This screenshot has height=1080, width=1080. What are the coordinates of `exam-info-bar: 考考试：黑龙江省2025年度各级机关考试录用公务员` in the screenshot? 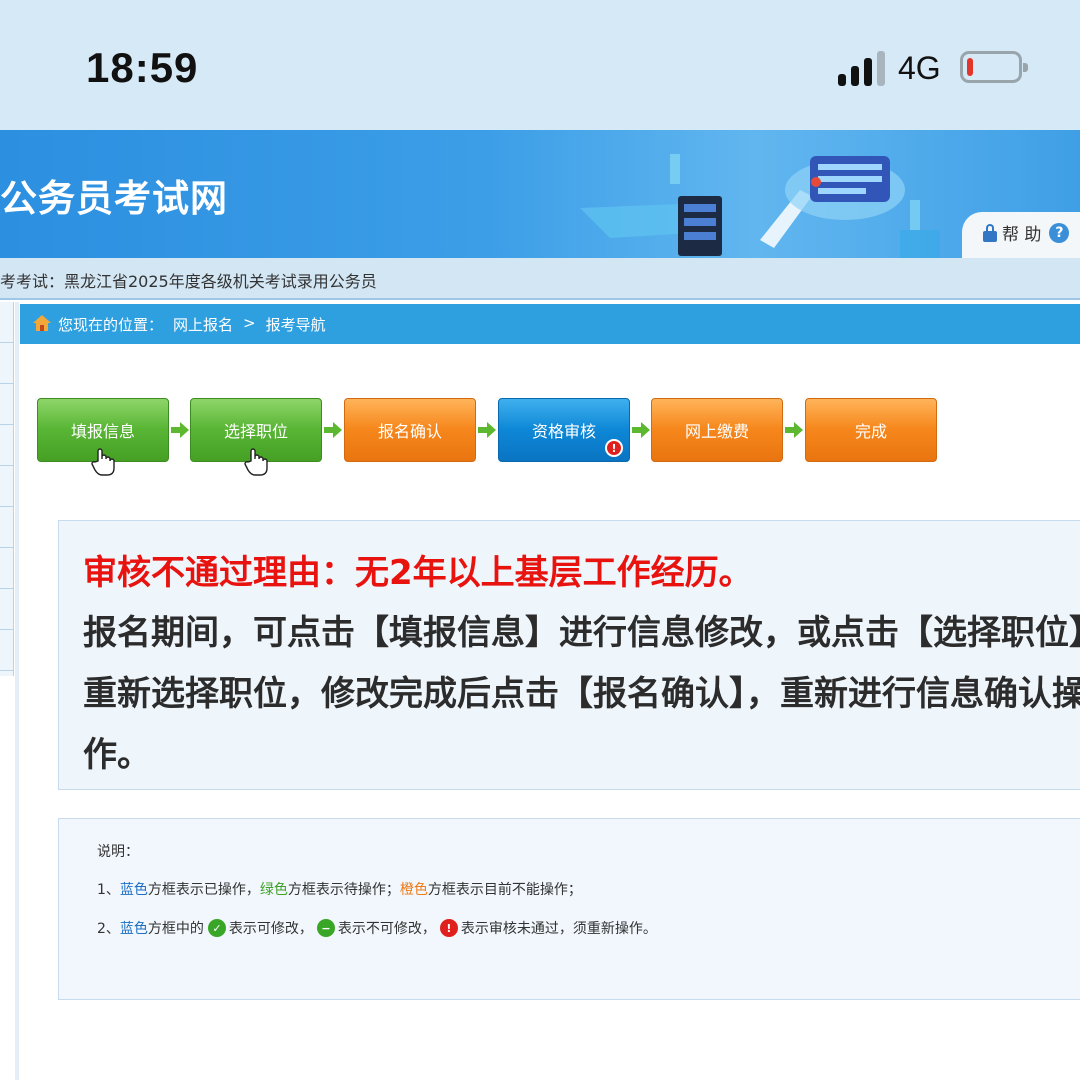 It's located at (540, 279).